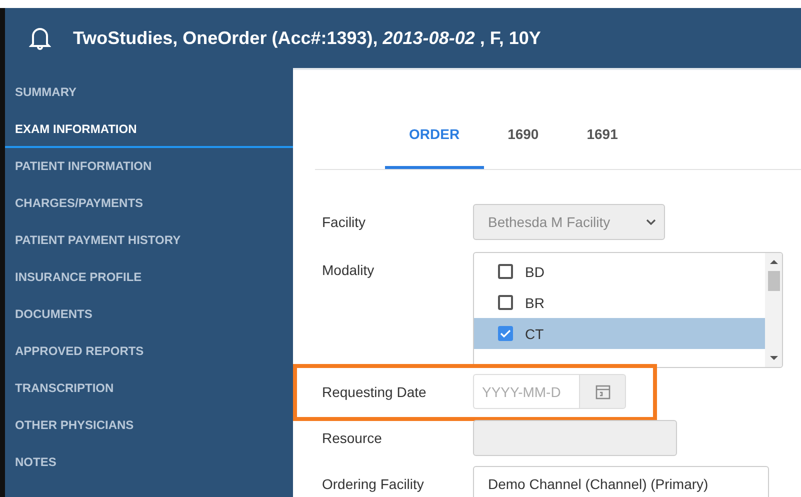  Describe the element at coordinates (526, 391) in the screenshot. I see `date-input: YYYY-MM-D` at that location.